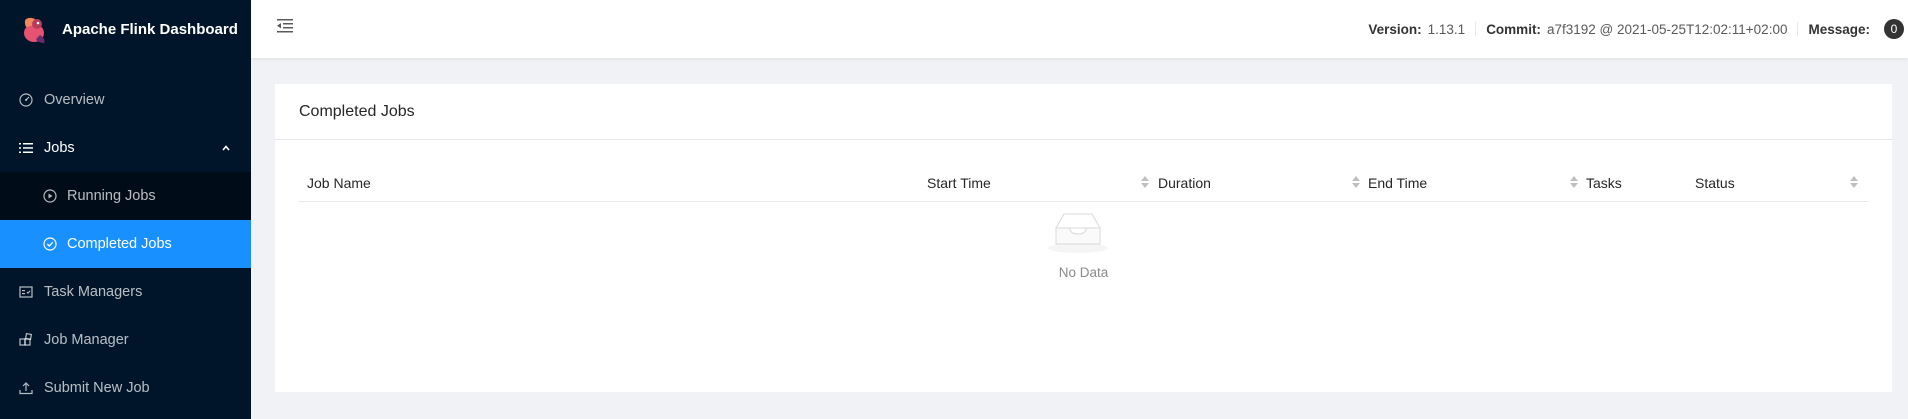 This screenshot has width=1908, height=419. I want to click on sidebar-item-label: Completed Jobs, so click(119, 244).